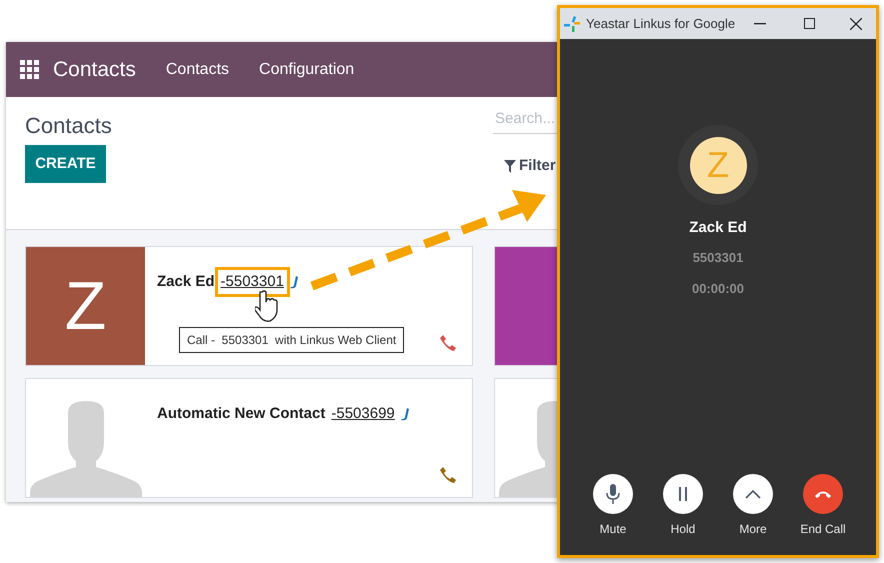 The image size is (884, 563). I want to click on person-silhouette-icon, so click(86, 449).